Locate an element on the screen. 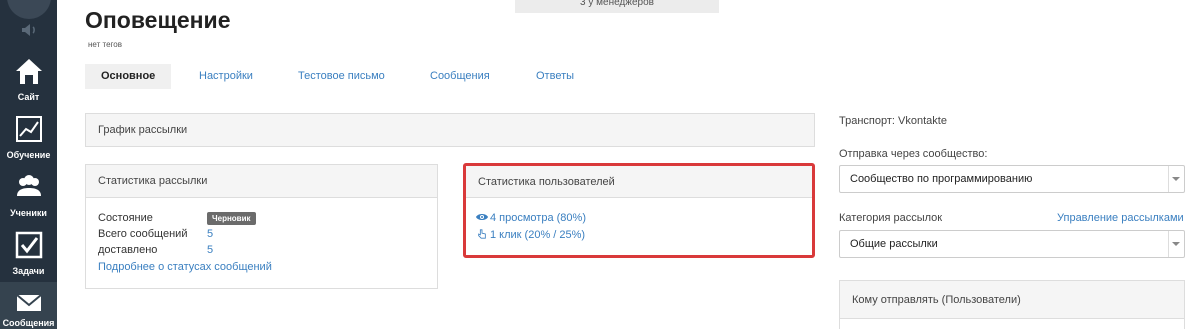 The width and height of the screenshot is (1200, 329). sidebar: Сайт Обучение Ученики Задачи Сообщения is located at coordinates (28, 164).